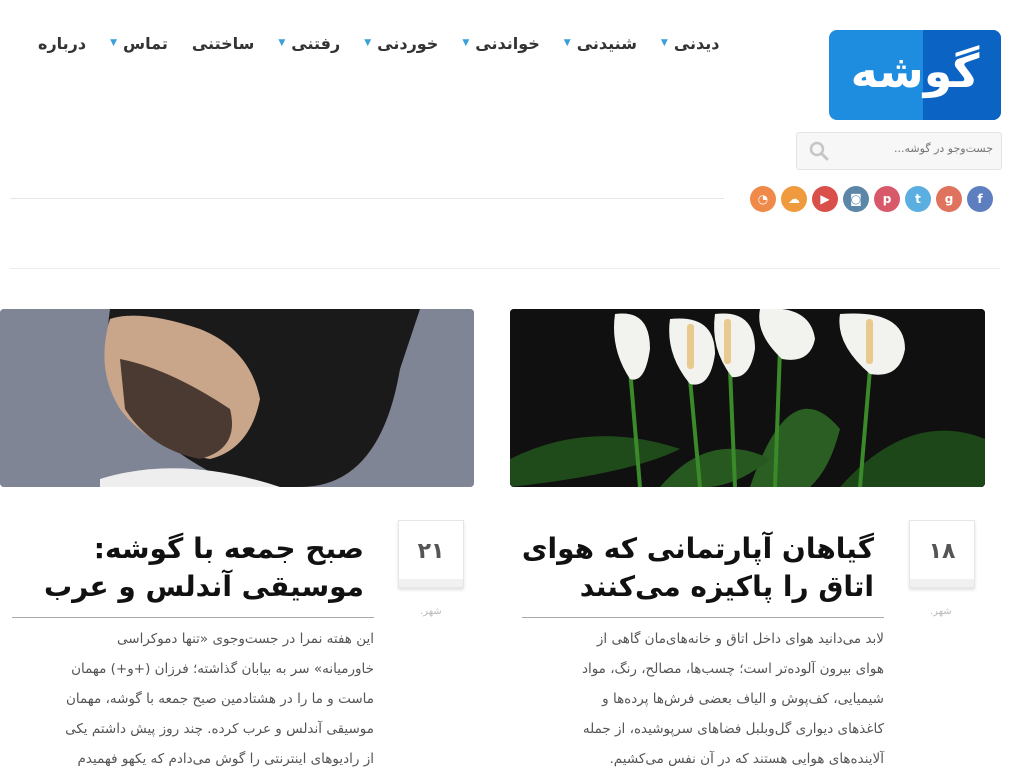 This screenshot has width=1024, height=774. I want to click on post-day: ۱۸, so click(942, 551).